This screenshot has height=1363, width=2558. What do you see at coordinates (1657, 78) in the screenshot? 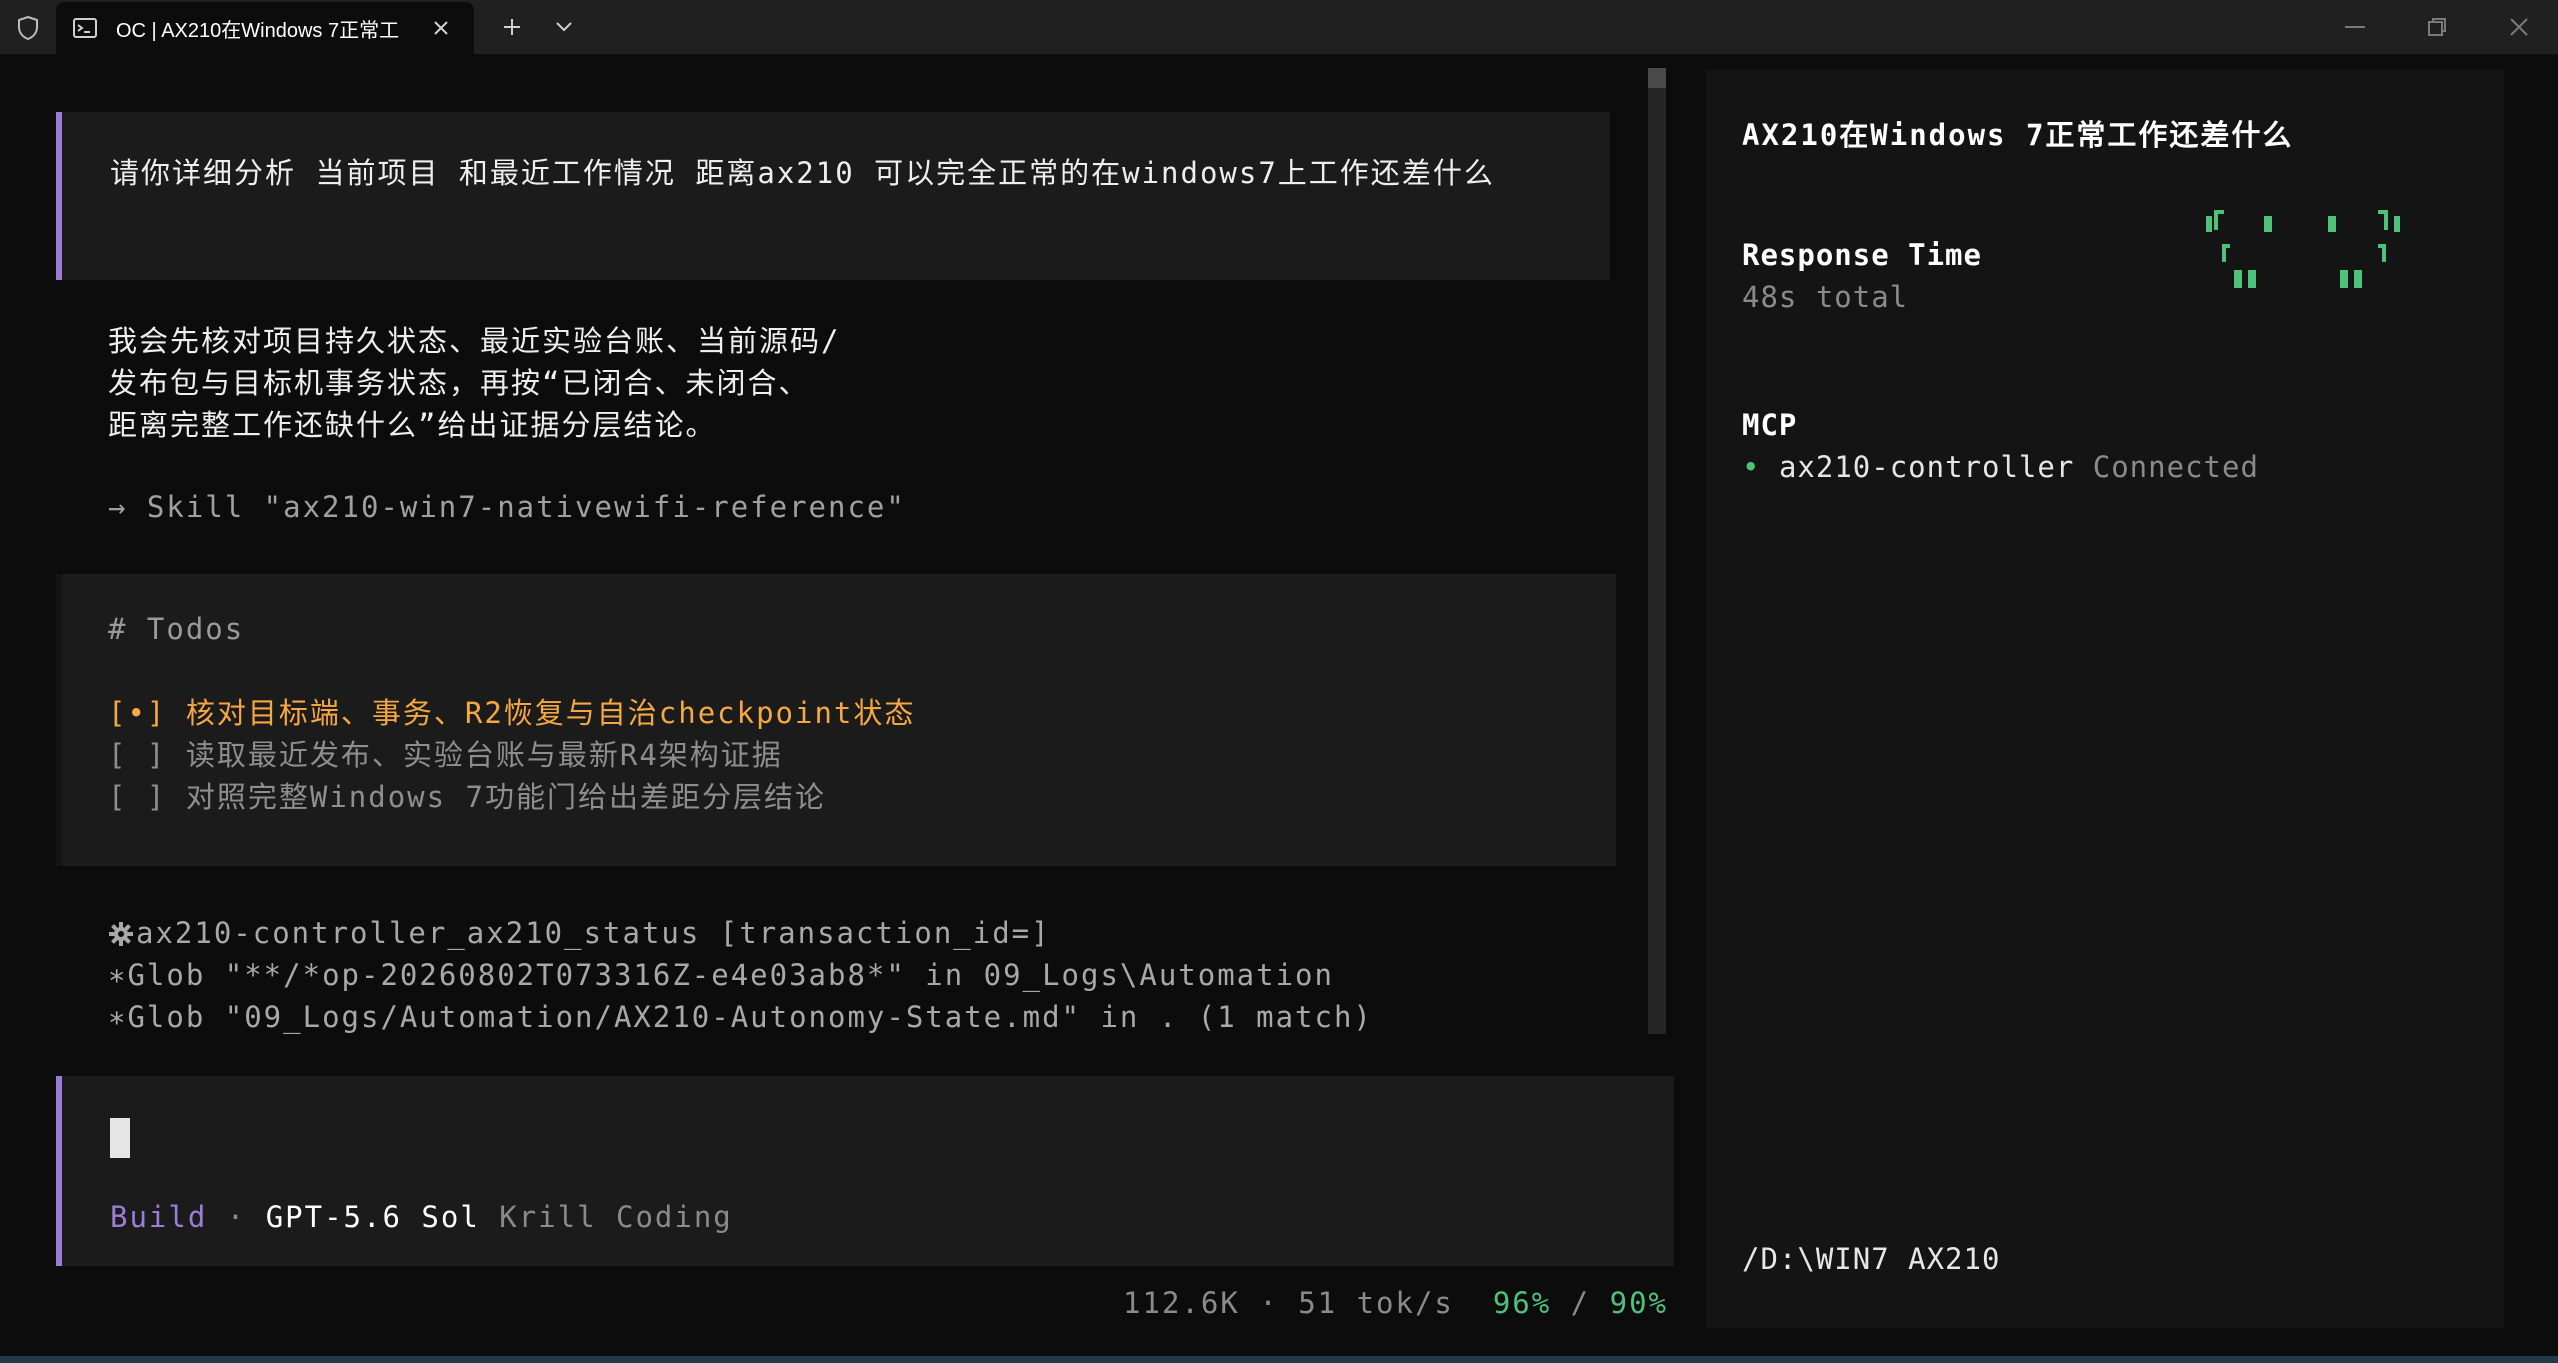
I see `scrollbar-thumb` at bounding box center [1657, 78].